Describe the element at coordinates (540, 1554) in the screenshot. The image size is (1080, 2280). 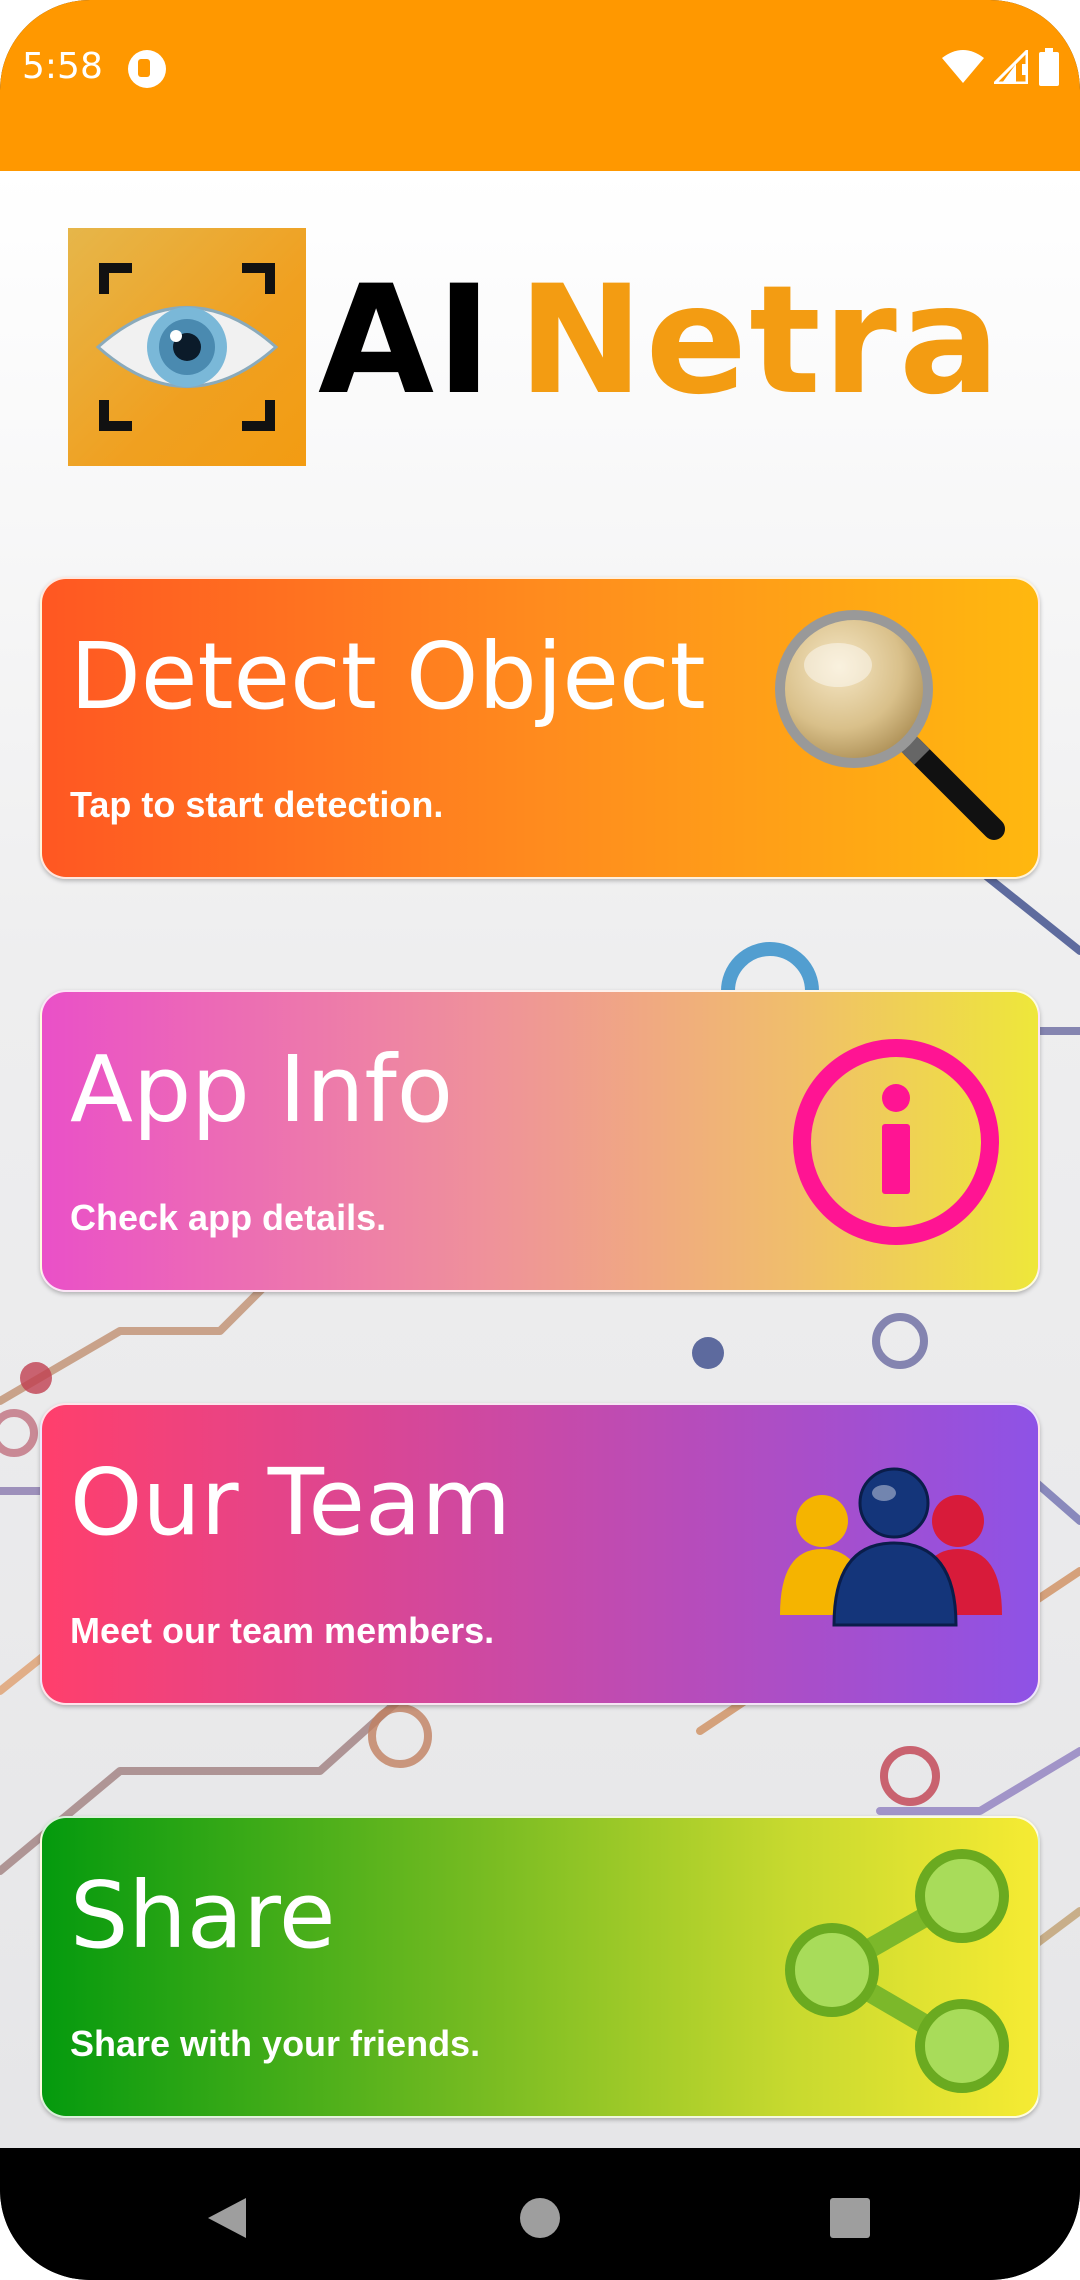
I see `our-team-card: Our Team Meet our team members.` at that location.